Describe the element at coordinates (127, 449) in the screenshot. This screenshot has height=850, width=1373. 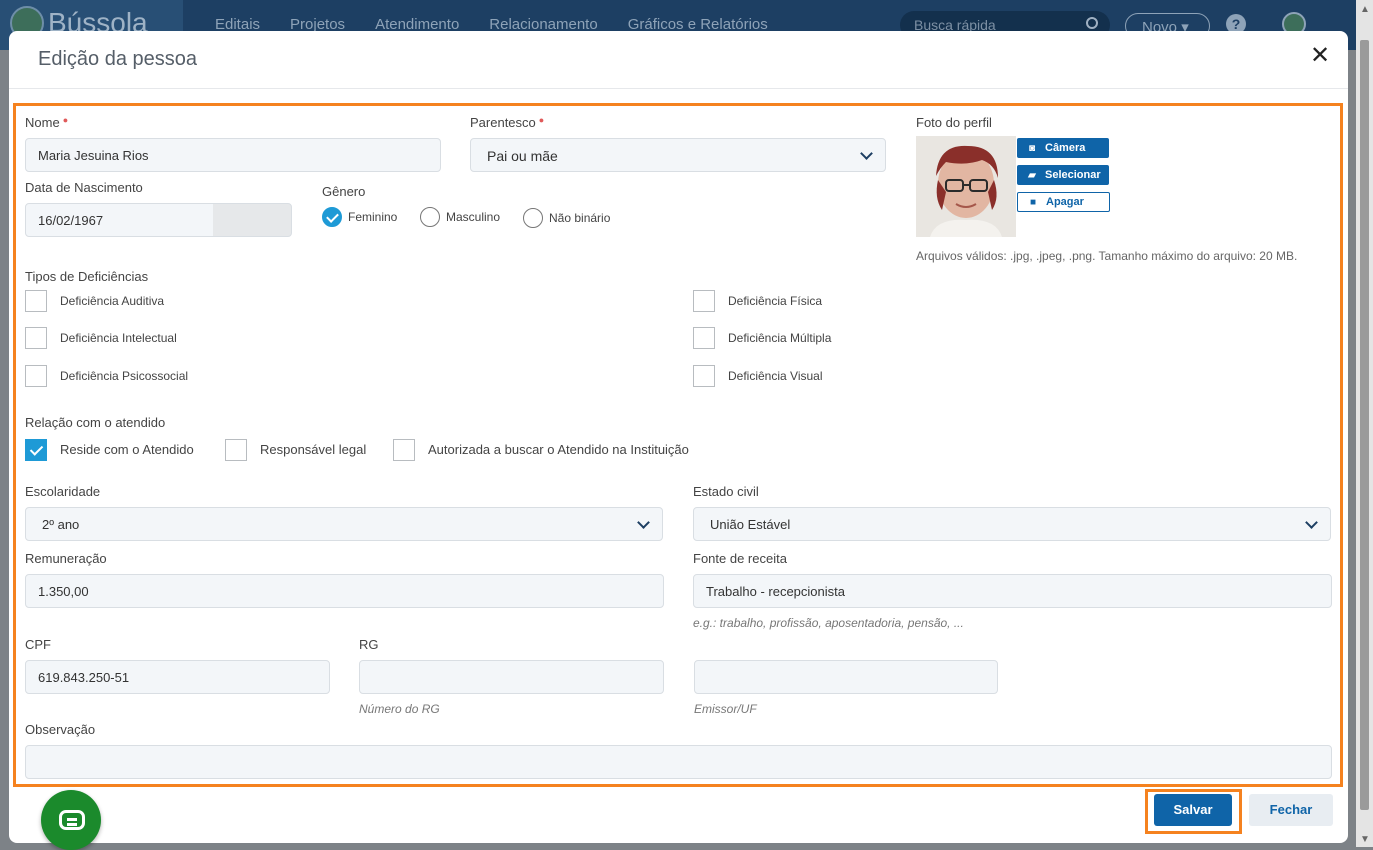
I see `label-reside: Reside com o Atendido` at that location.